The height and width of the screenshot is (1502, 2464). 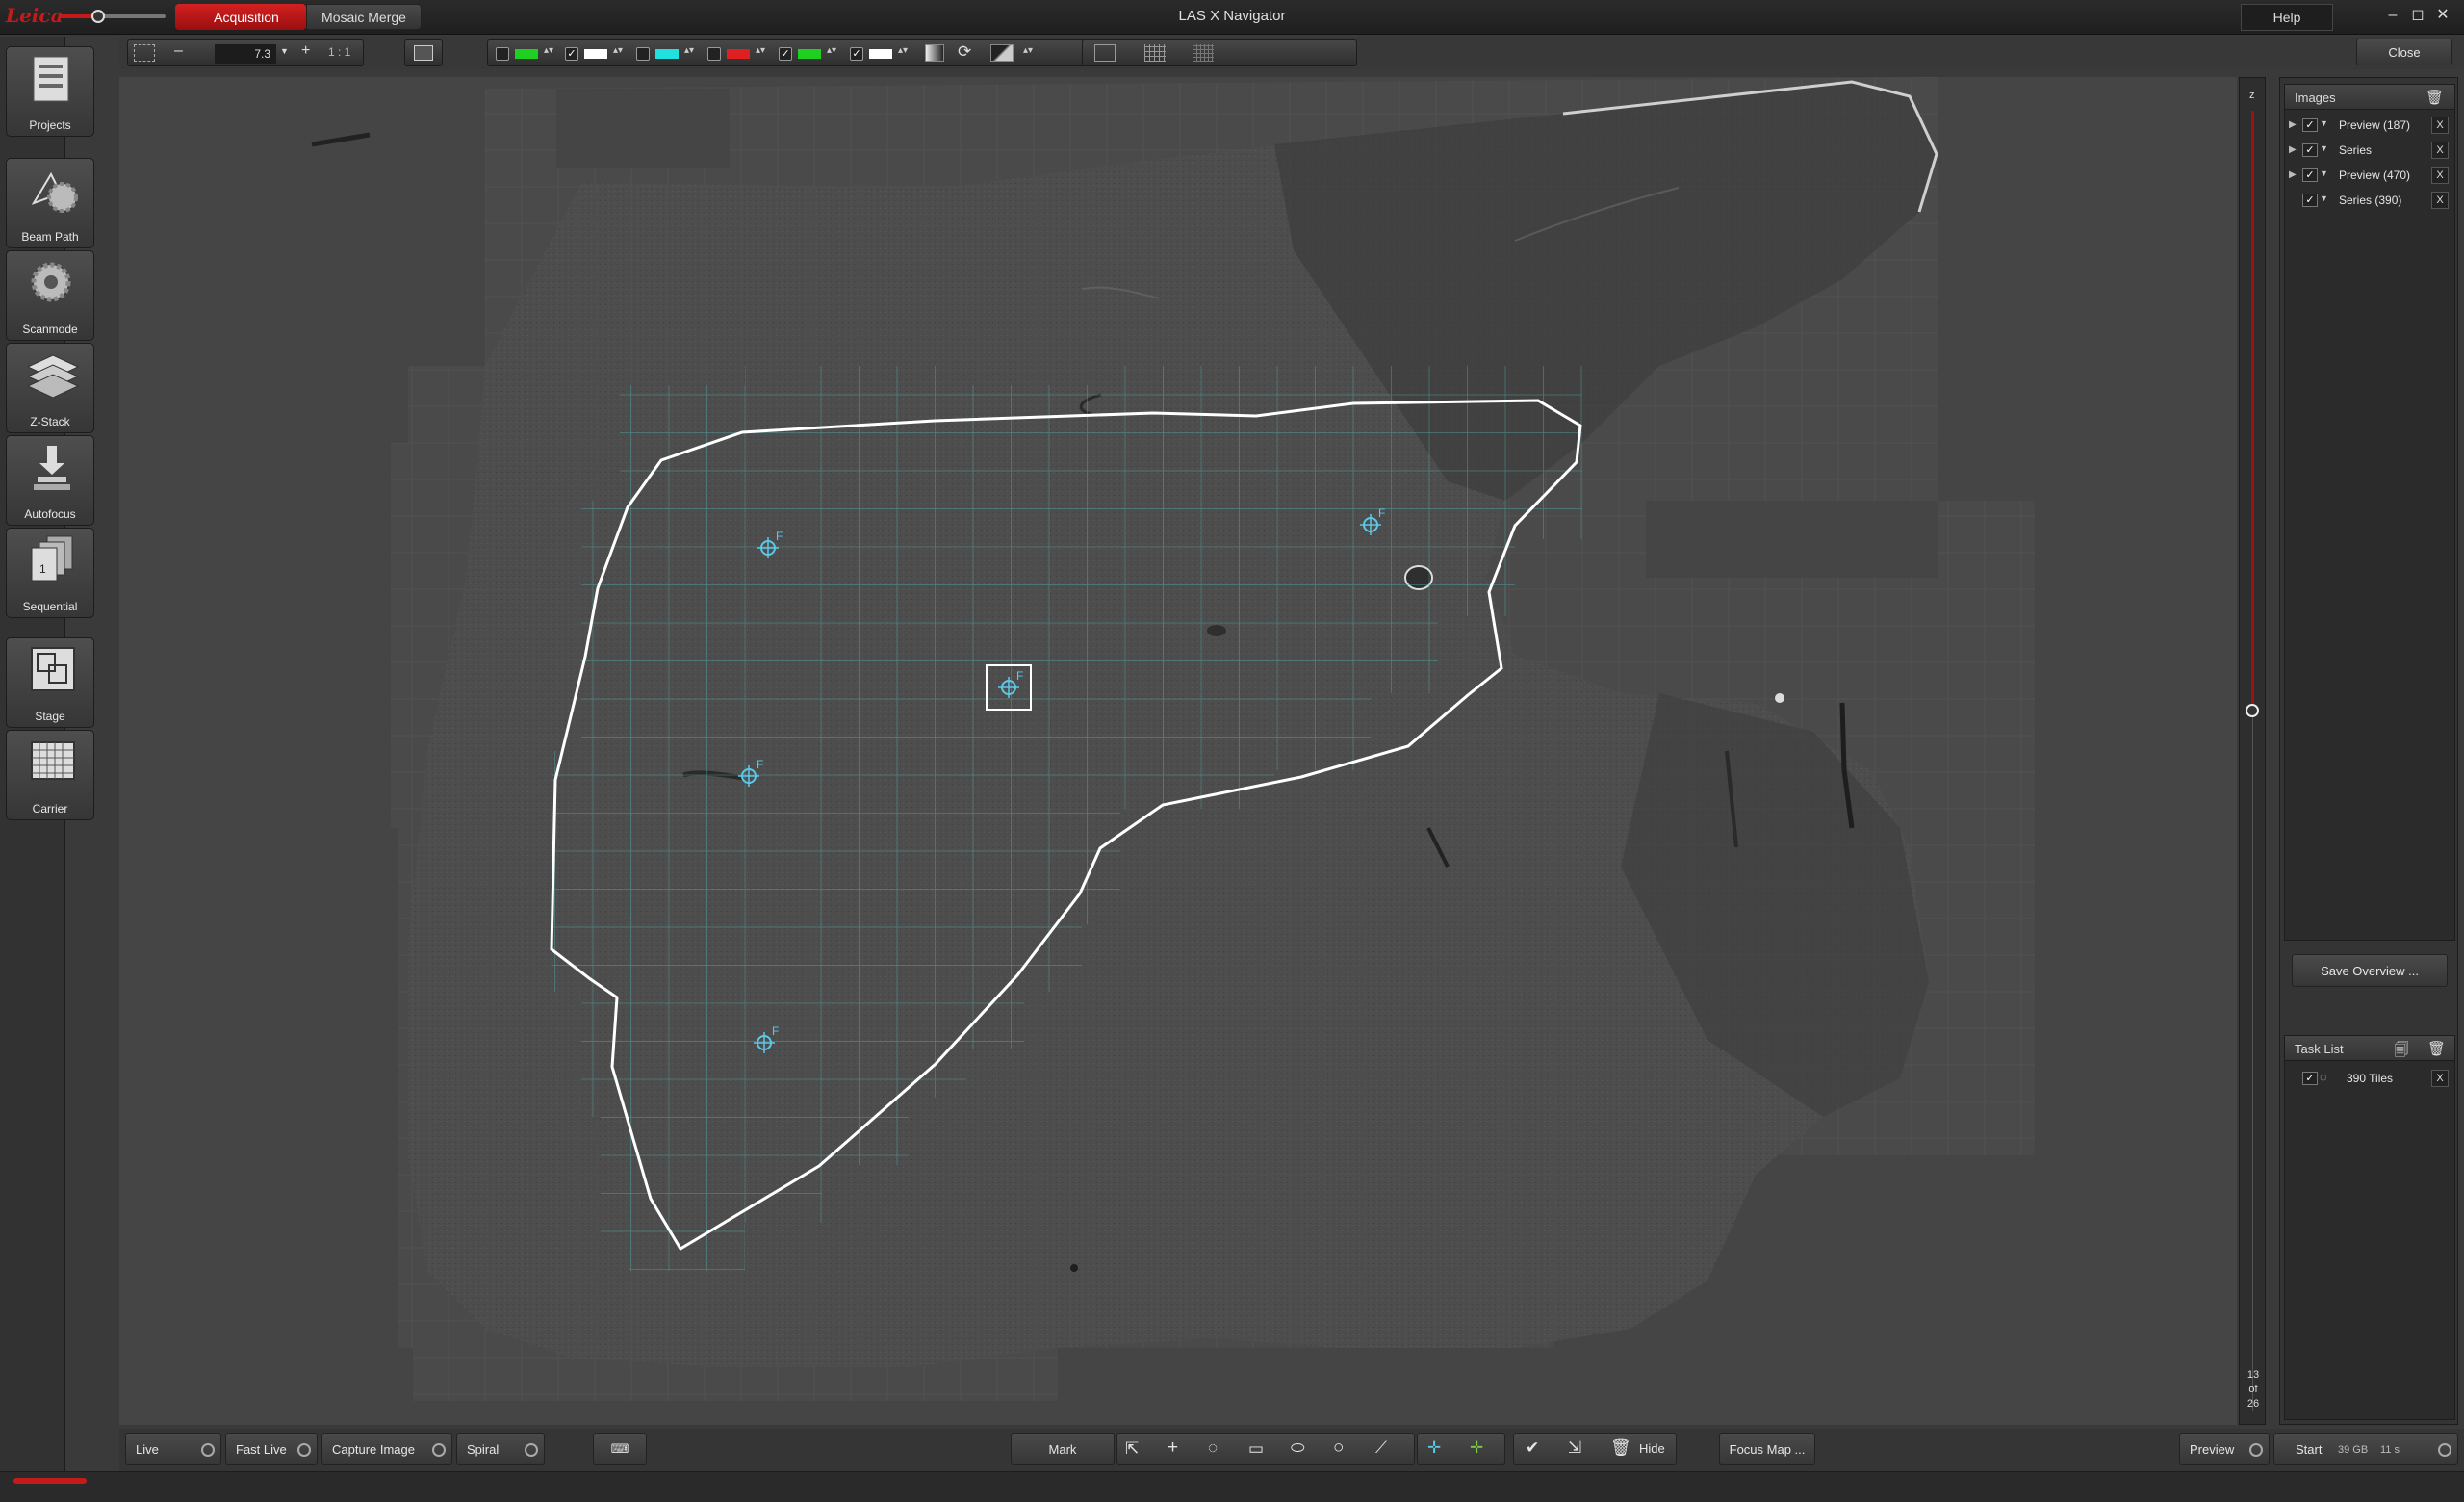 I want to click on tab-acquisition: Acquisition, so click(x=246, y=17).